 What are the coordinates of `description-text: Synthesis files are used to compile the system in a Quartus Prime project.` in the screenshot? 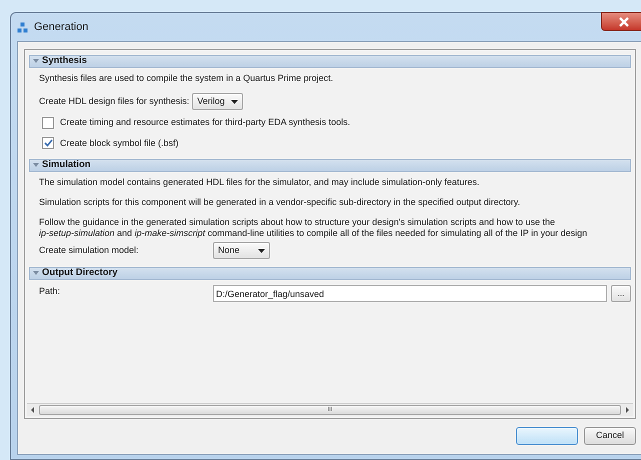 It's located at (186, 78).